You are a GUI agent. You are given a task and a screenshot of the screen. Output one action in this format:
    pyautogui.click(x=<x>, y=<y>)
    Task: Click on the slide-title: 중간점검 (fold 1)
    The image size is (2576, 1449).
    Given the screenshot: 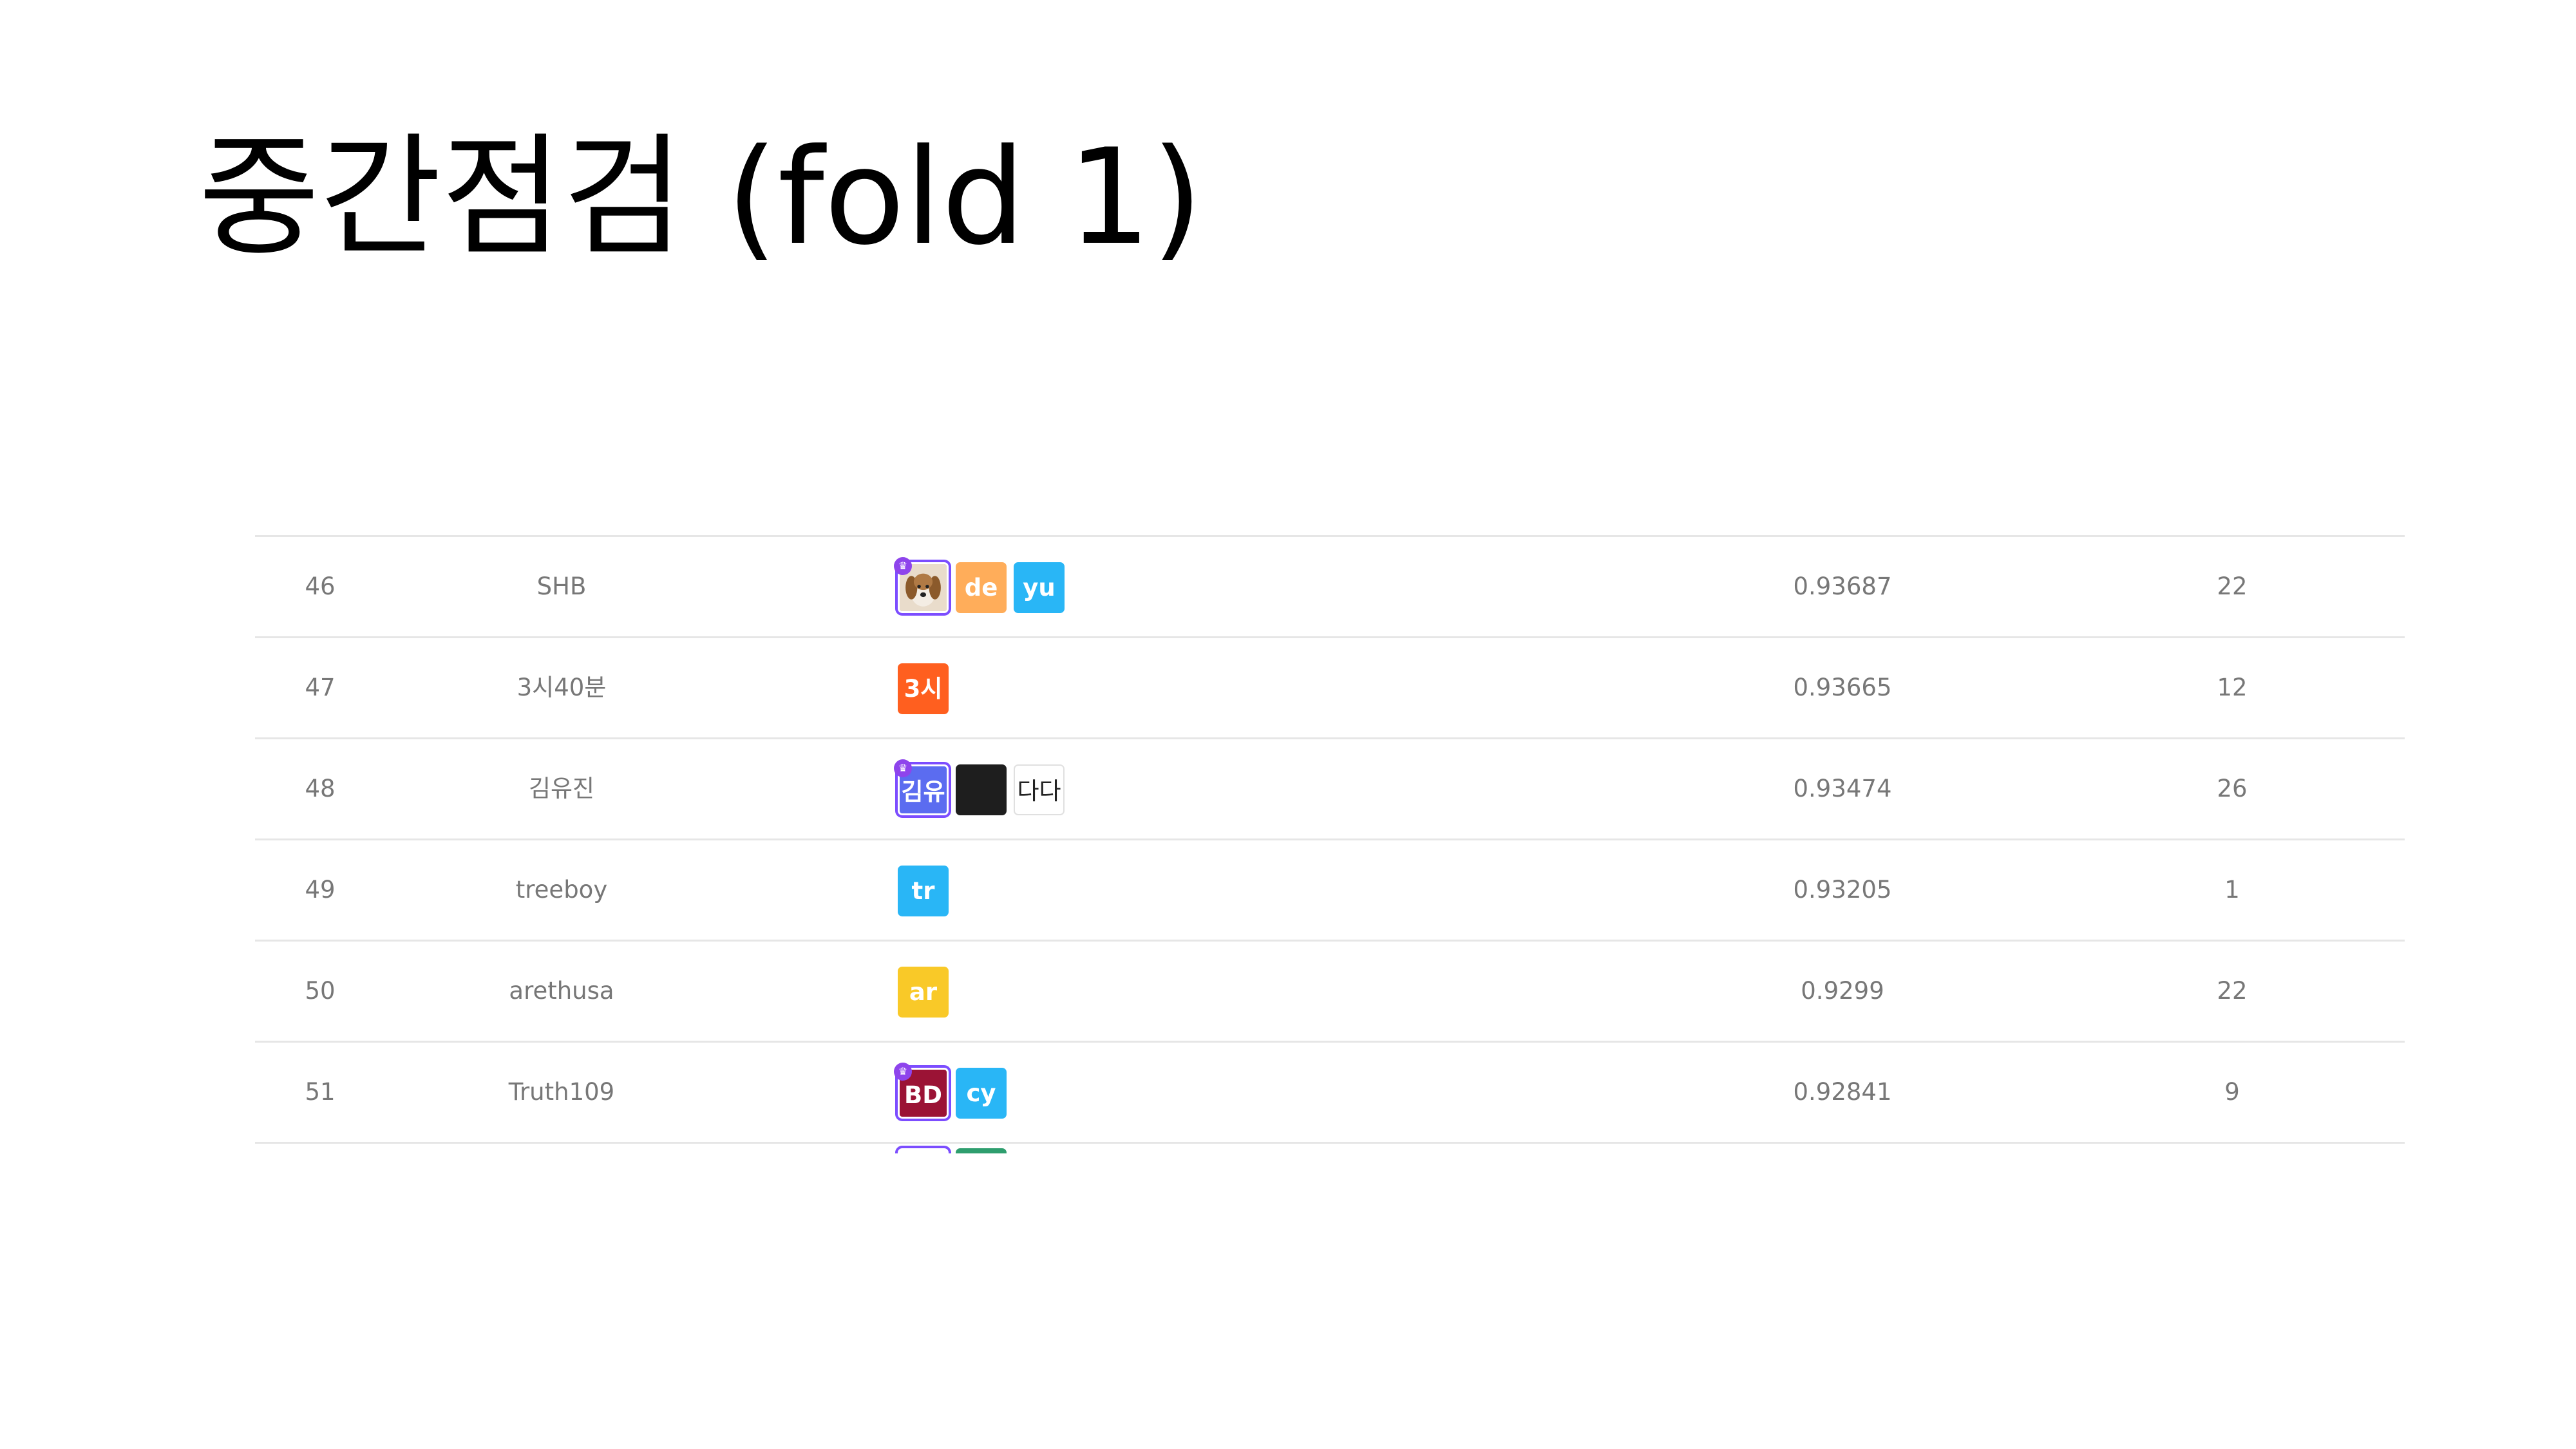 What is the action you would take?
    pyautogui.click(x=700, y=198)
    